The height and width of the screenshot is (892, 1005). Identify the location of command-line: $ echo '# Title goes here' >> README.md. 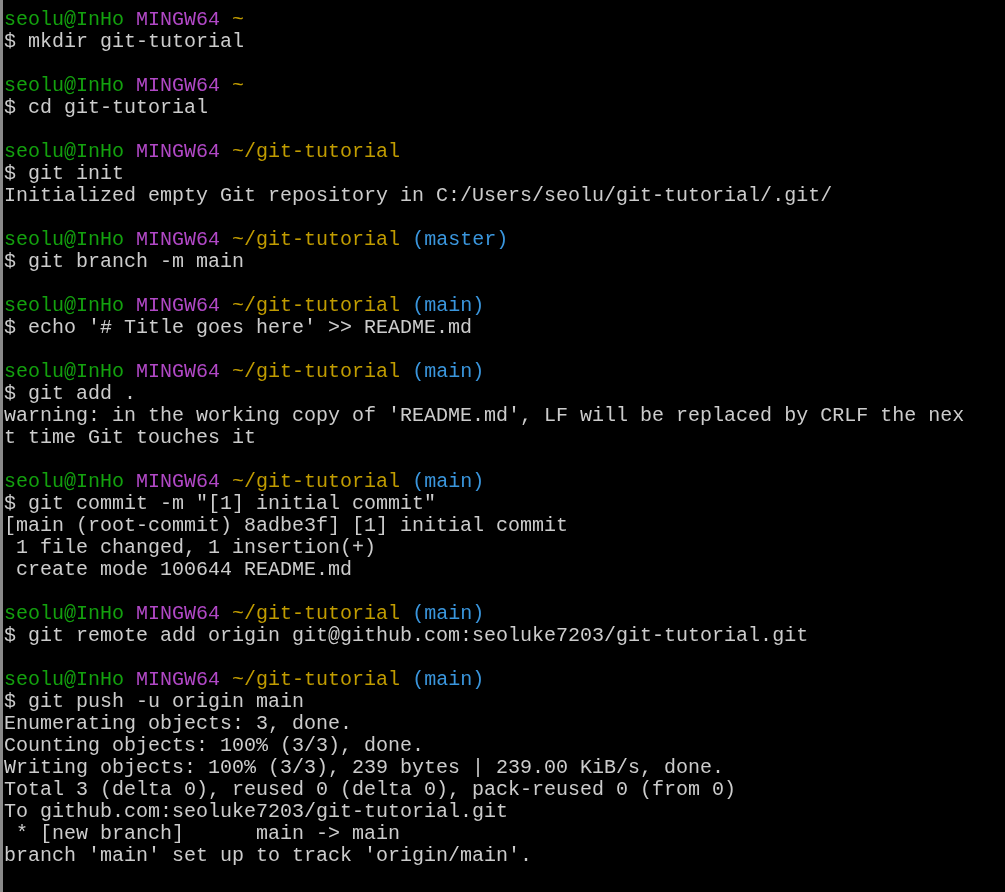
(238, 327).